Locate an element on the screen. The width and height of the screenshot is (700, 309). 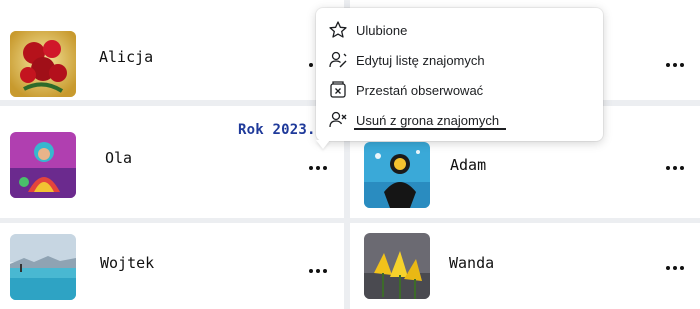
remove-friend-underline is located at coordinates (430, 129).